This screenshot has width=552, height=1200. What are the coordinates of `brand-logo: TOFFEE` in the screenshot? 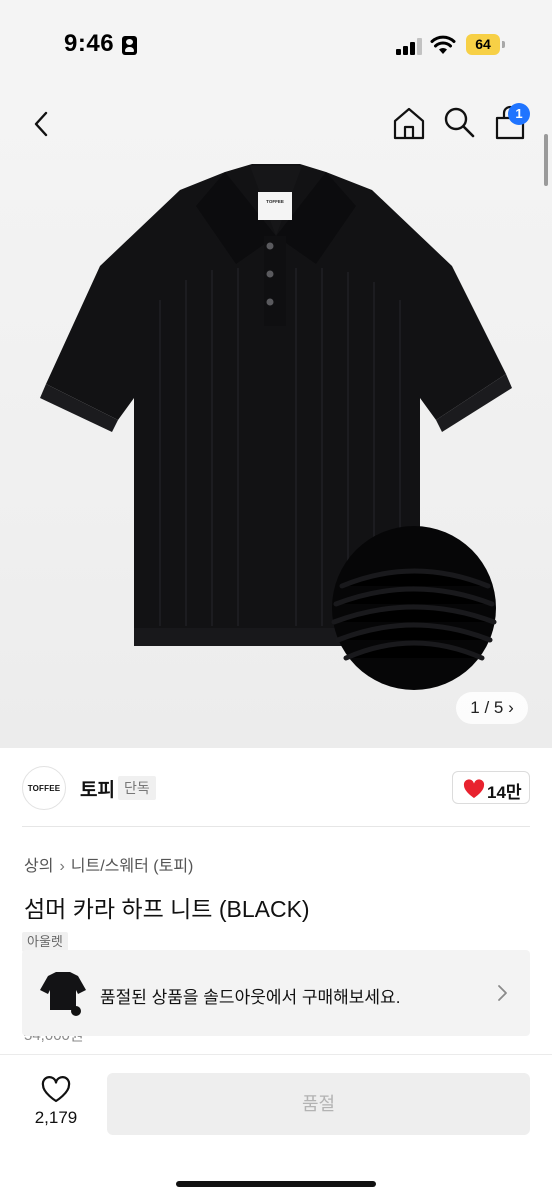 It's located at (44, 788).